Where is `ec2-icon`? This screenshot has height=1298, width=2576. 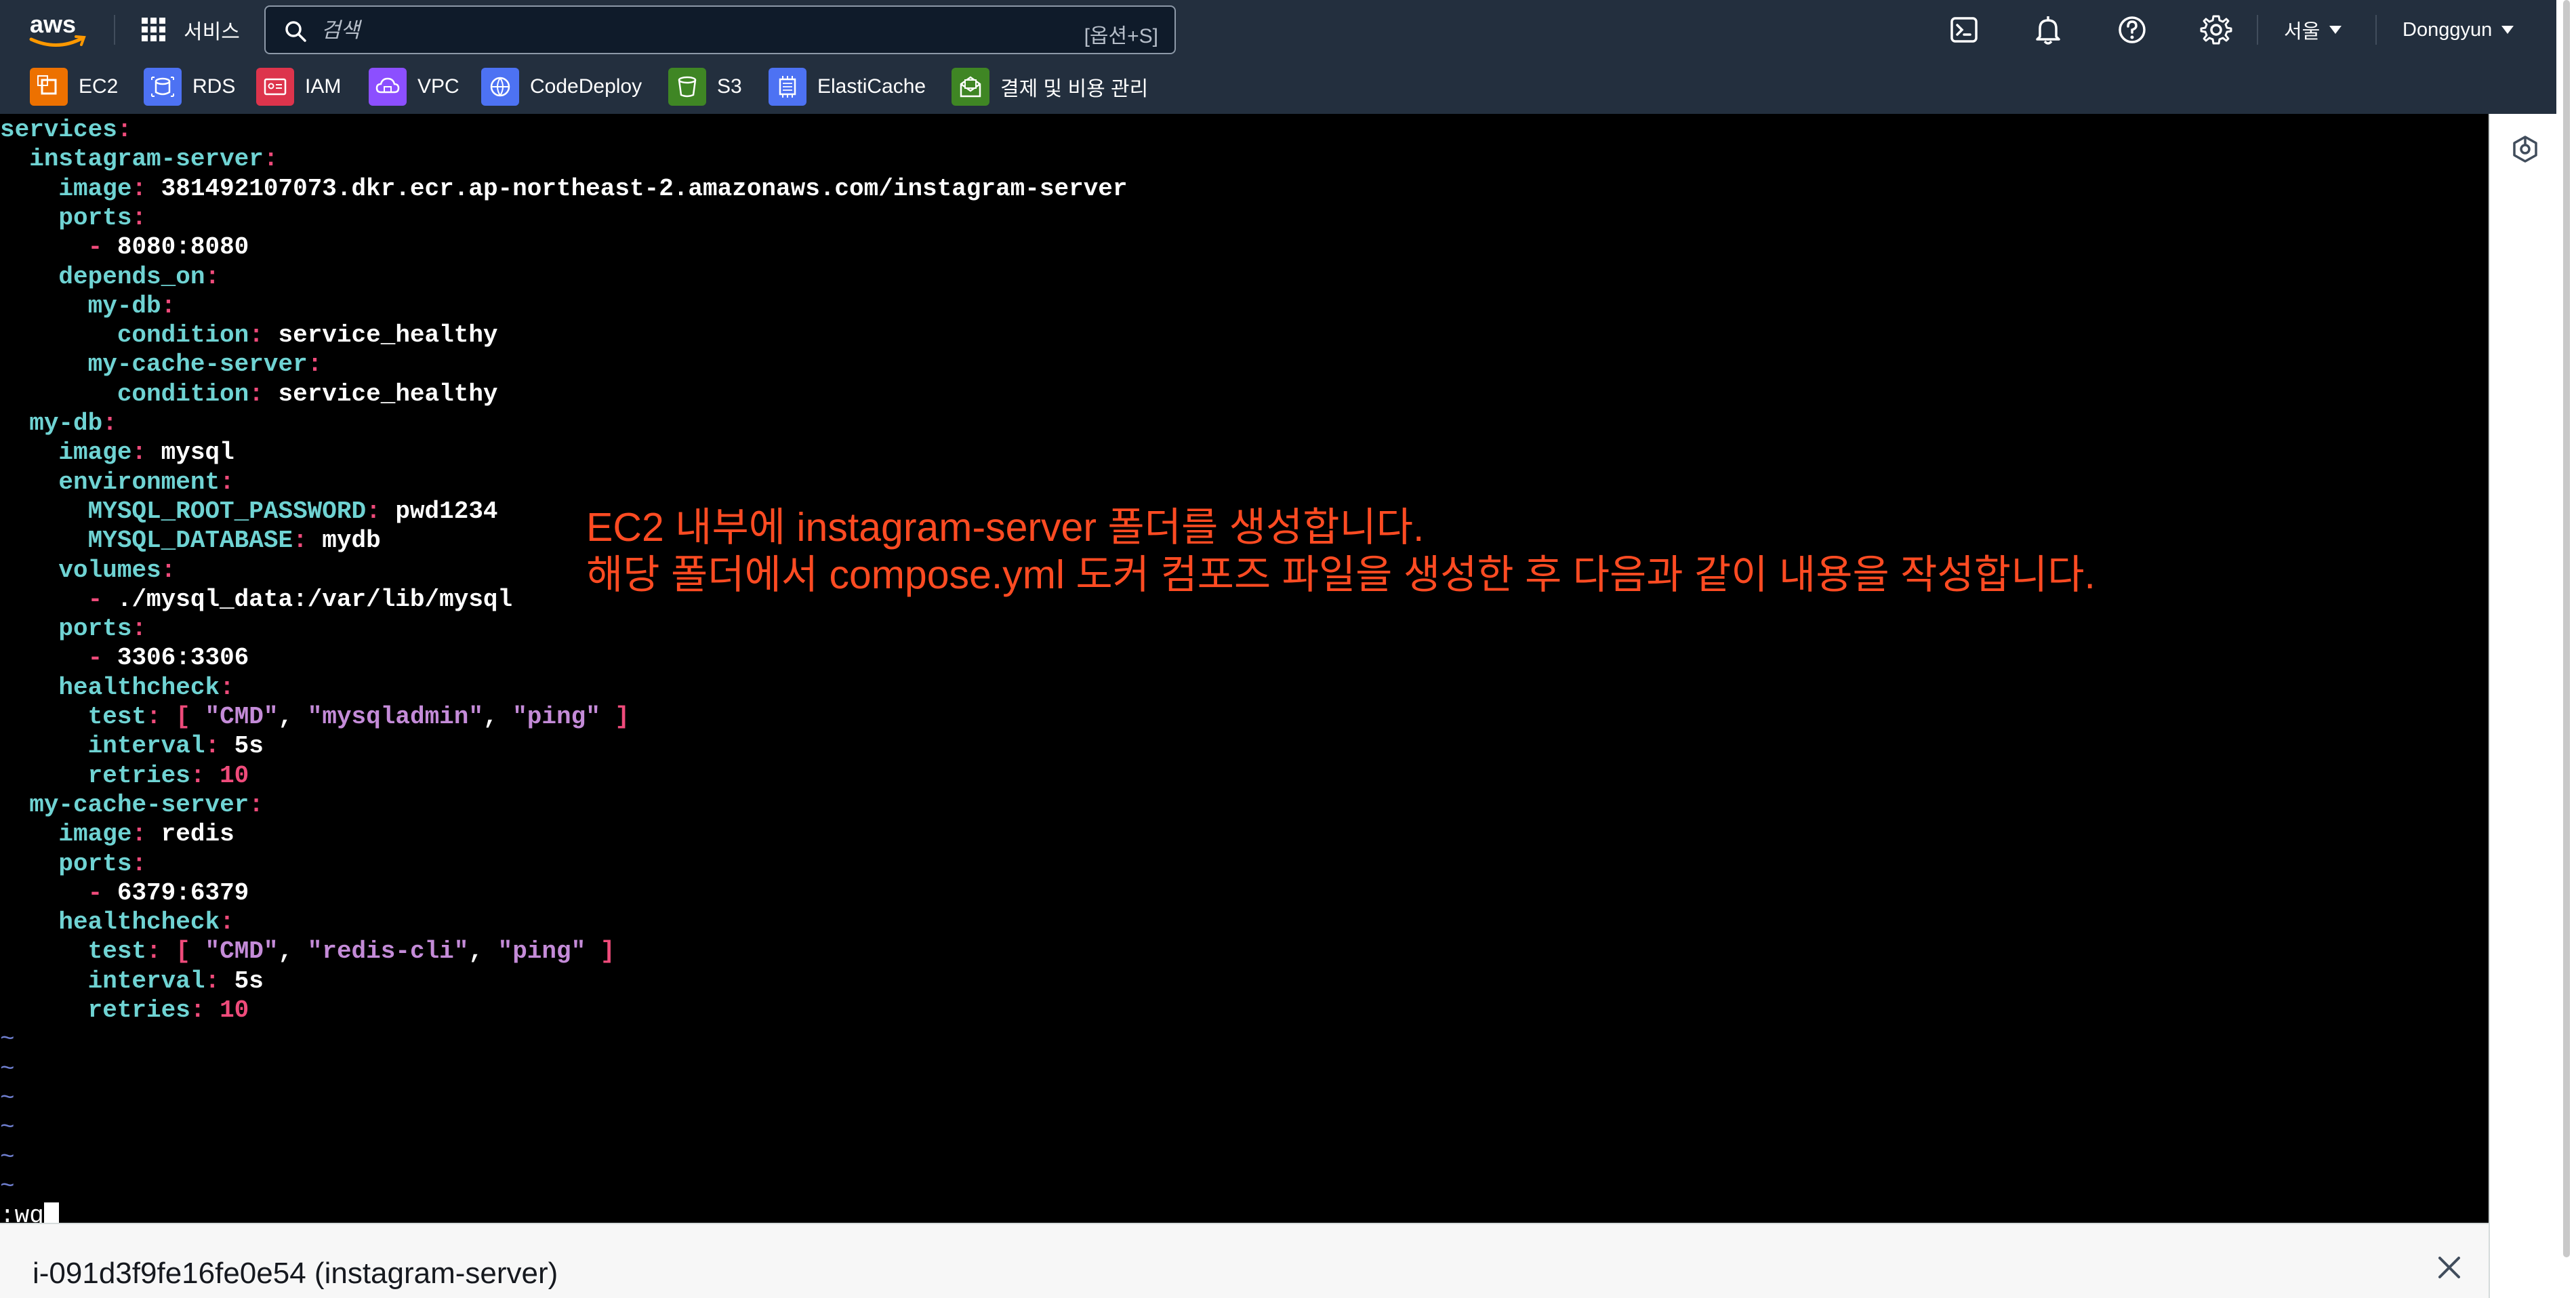
ec2-icon is located at coordinates (49, 87).